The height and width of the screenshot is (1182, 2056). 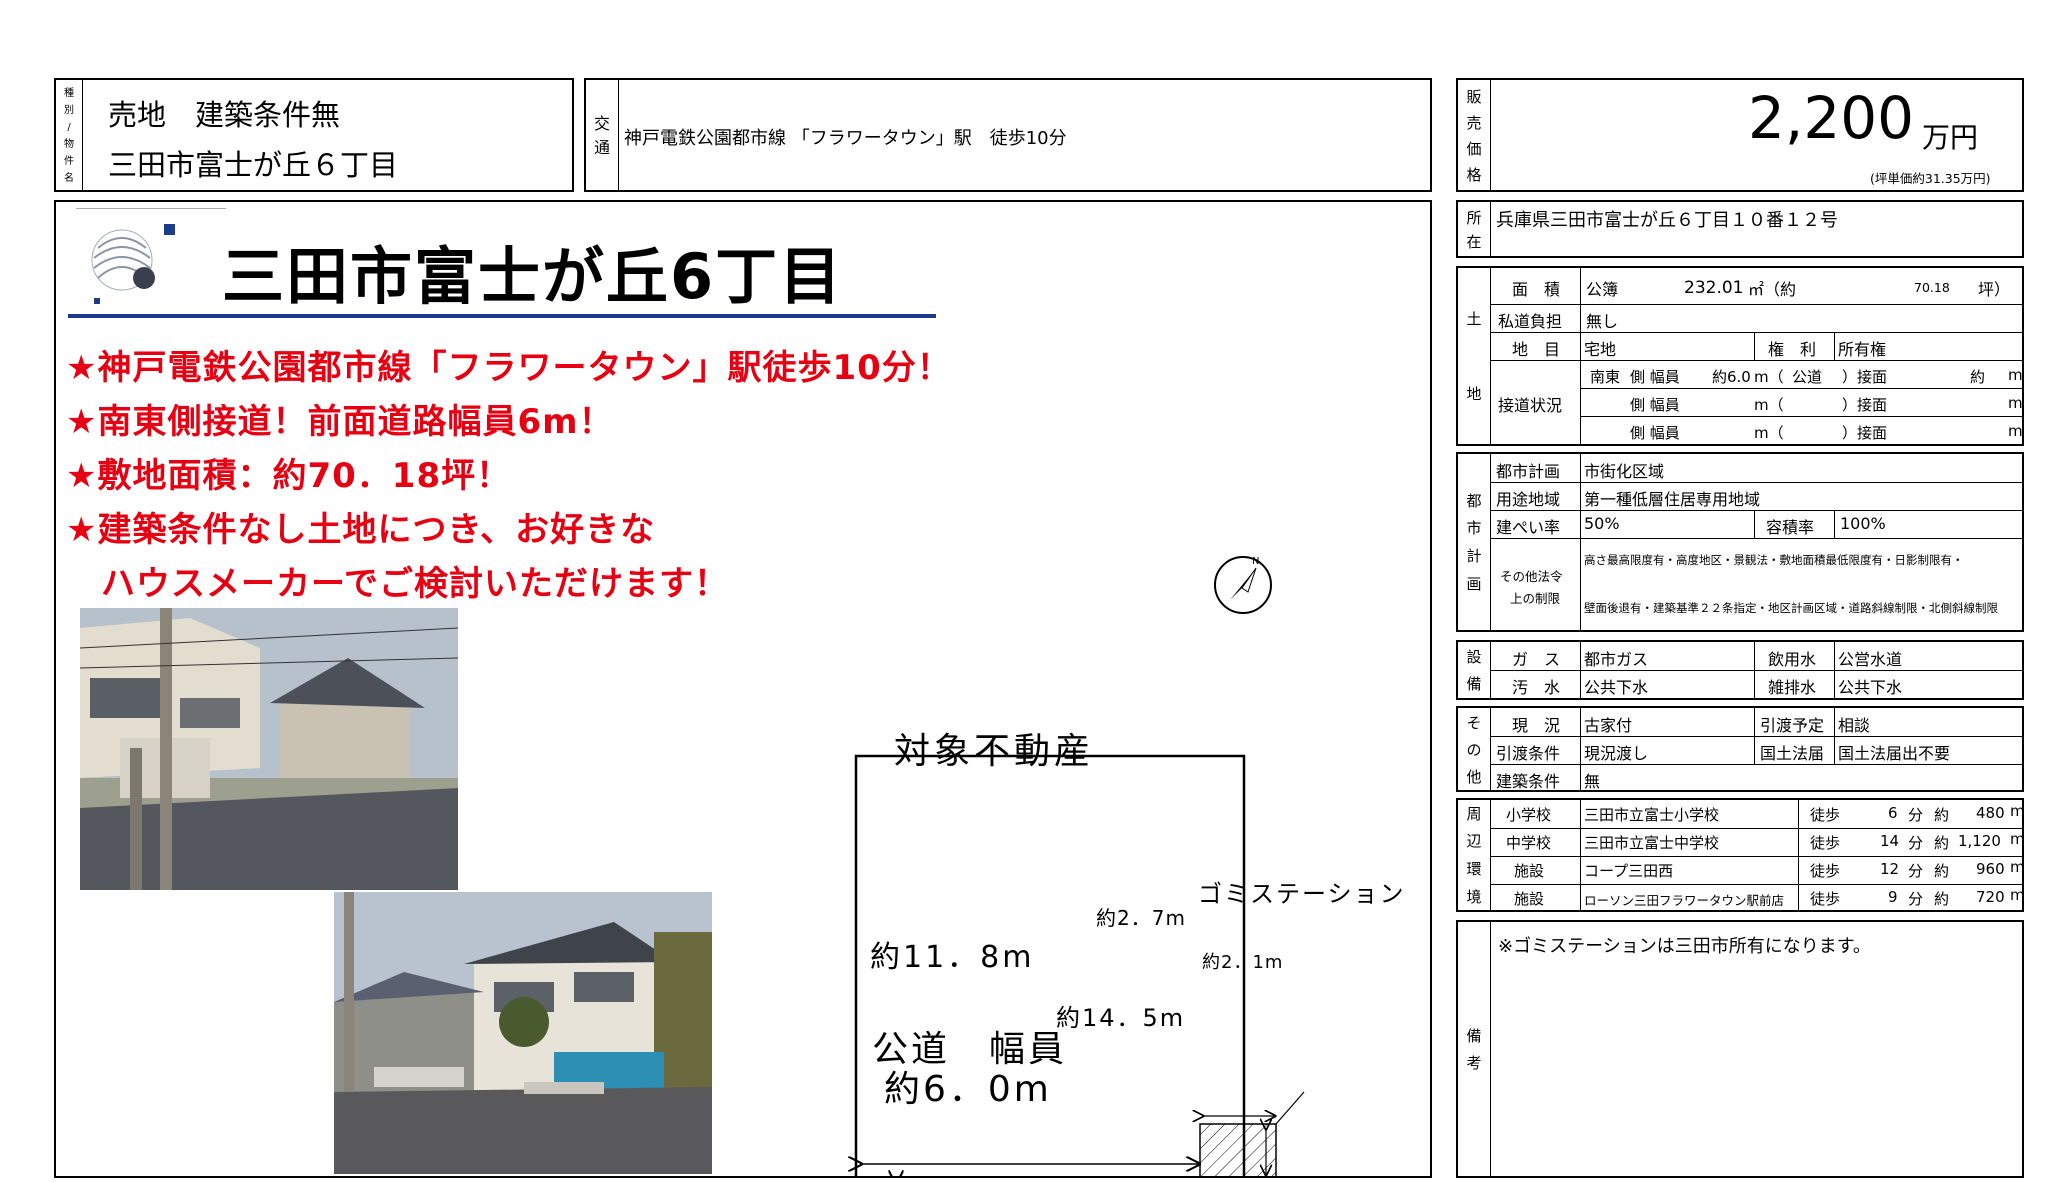 What do you see at coordinates (1870, 687) in the screenshot?
I see `drain-value: 公共下水` at bounding box center [1870, 687].